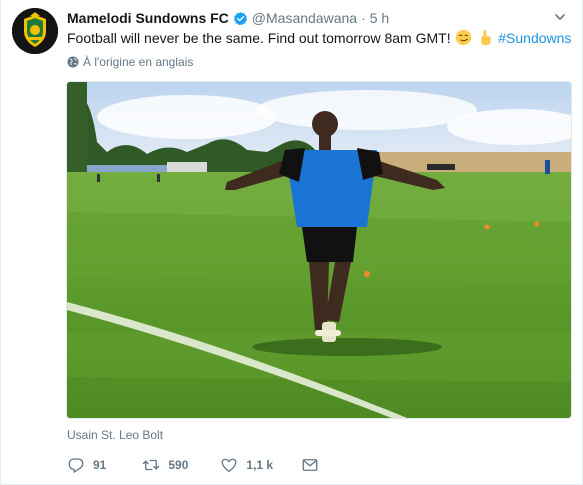 Image resolution: width=583 pixels, height=485 pixels. What do you see at coordinates (35, 31) in the screenshot?
I see `avatar` at bounding box center [35, 31].